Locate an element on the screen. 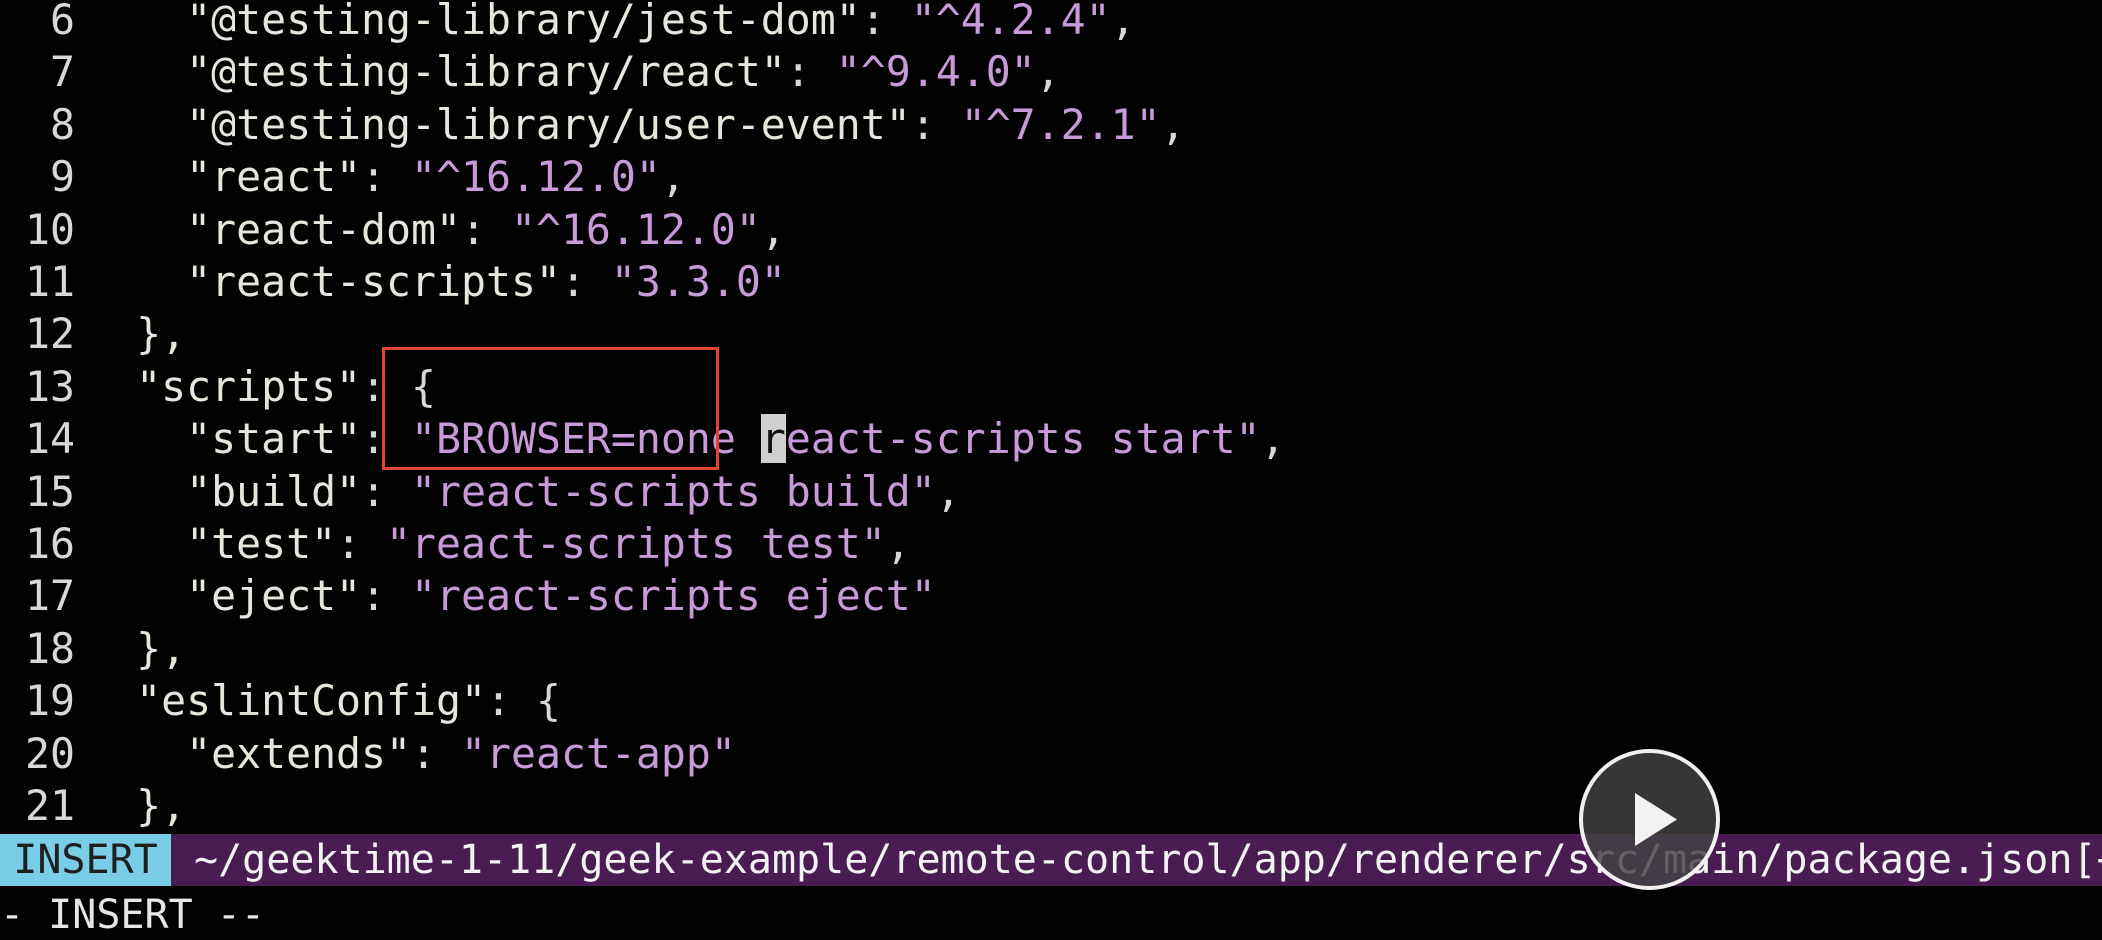 This screenshot has width=2102, height=940. code-line: 7 "@testing-library/react": "^9.4.0", is located at coordinates (530, 72).